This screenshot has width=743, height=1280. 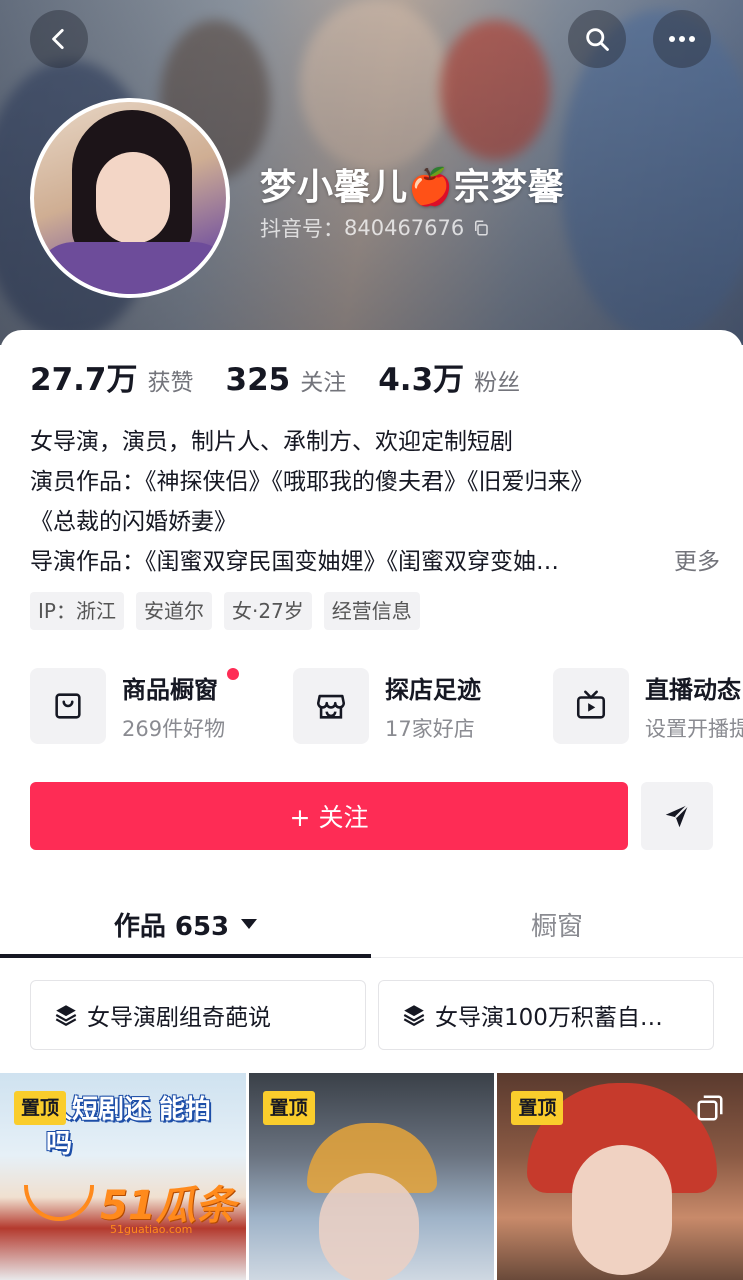 What do you see at coordinates (430, 728) in the screenshot?
I see `service-subtitle: 17家好店` at bounding box center [430, 728].